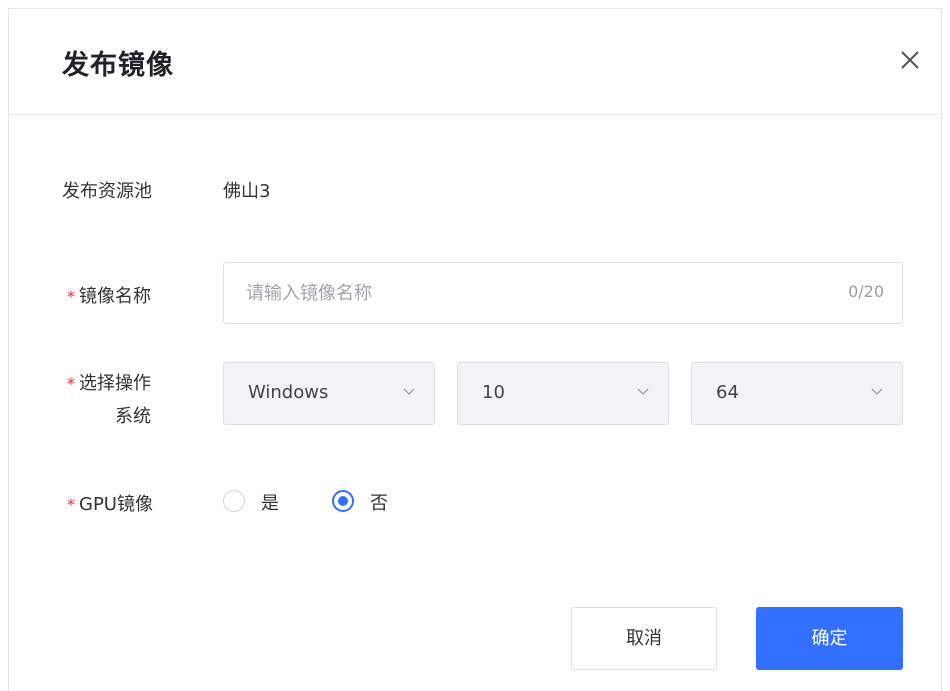  What do you see at coordinates (133, 416) in the screenshot?
I see `os-label-line2: 系统` at bounding box center [133, 416].